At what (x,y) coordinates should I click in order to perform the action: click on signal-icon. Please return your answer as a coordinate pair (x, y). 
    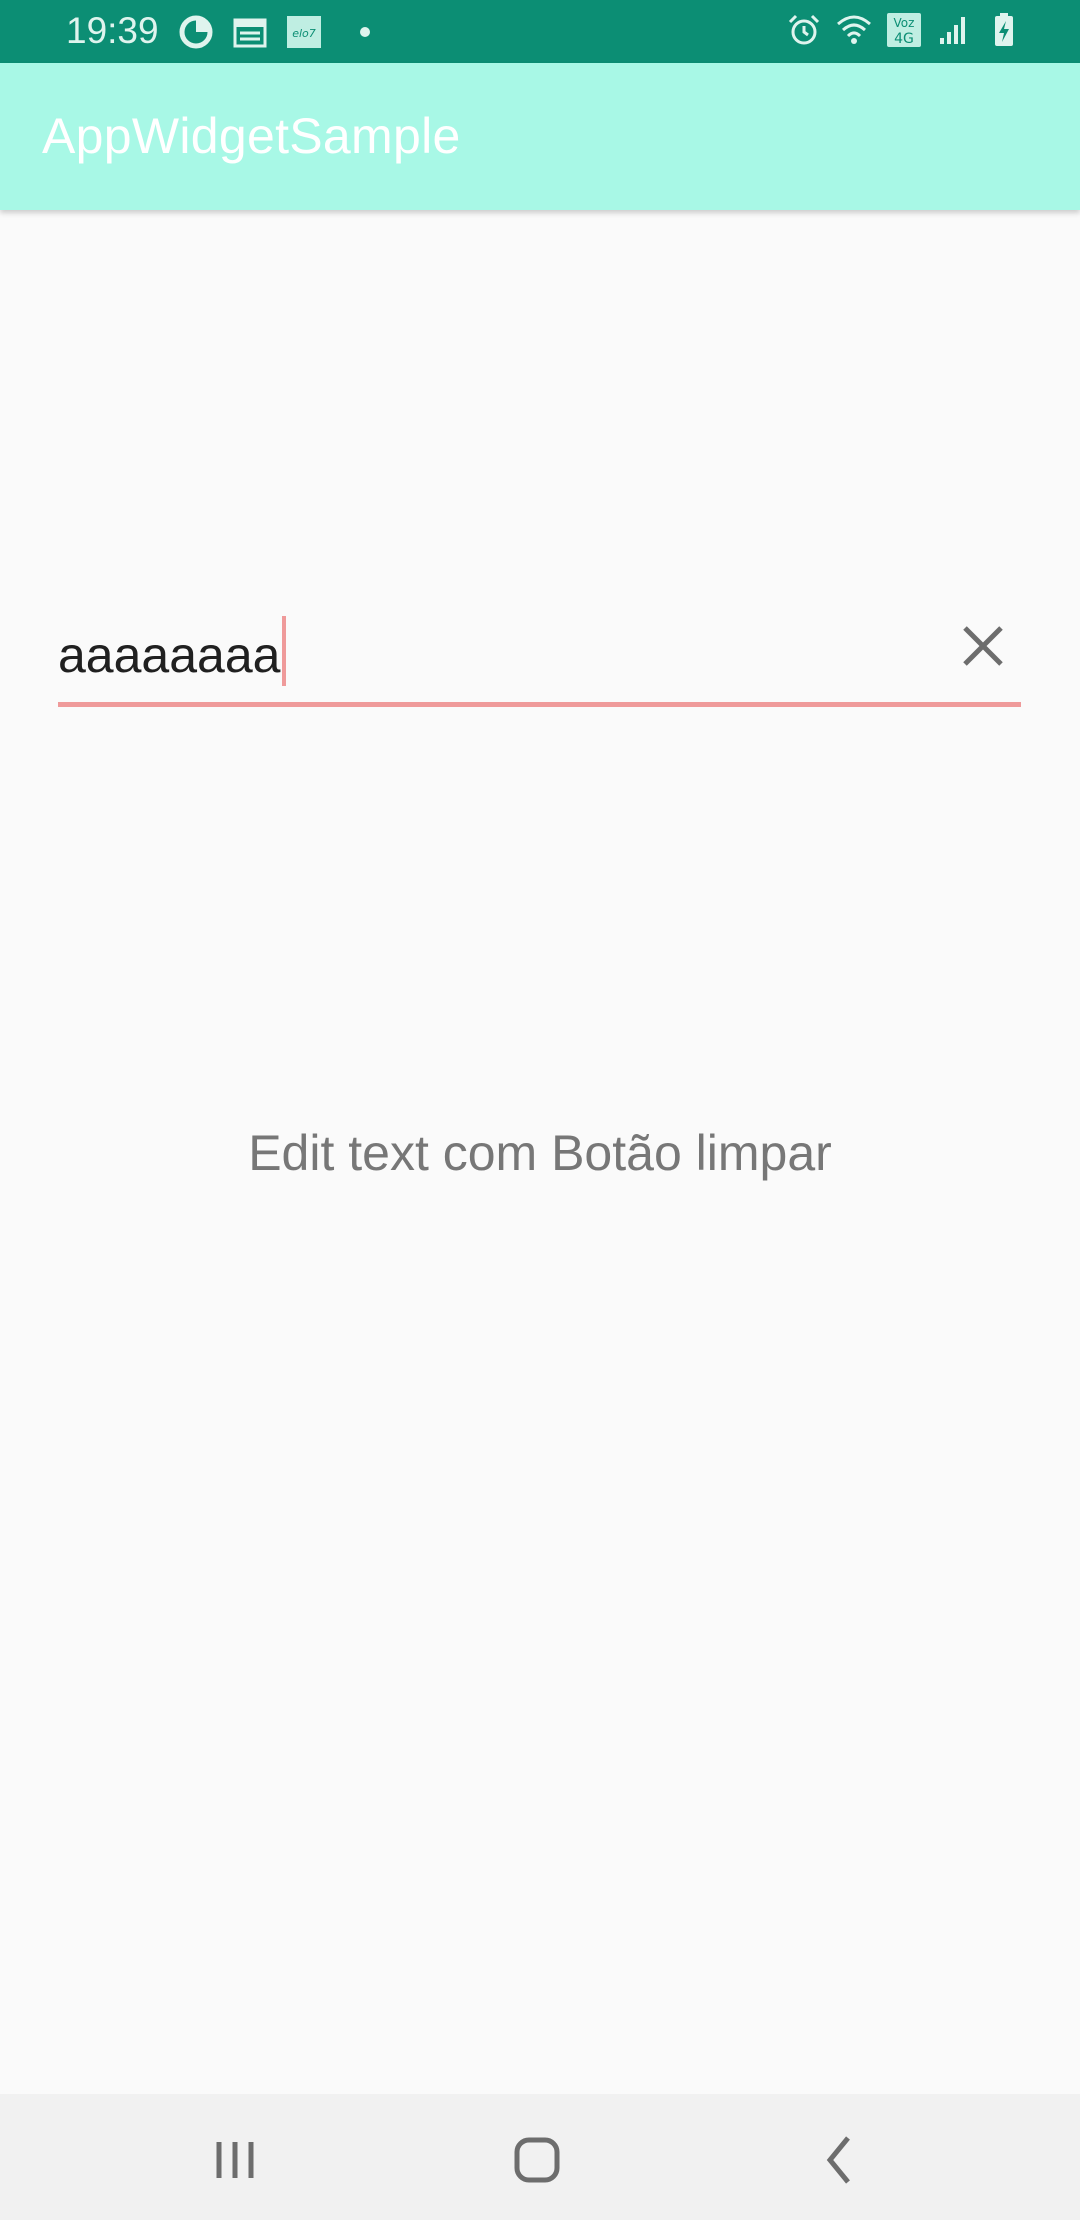
    Looking at the image, I should click on (952, 30).